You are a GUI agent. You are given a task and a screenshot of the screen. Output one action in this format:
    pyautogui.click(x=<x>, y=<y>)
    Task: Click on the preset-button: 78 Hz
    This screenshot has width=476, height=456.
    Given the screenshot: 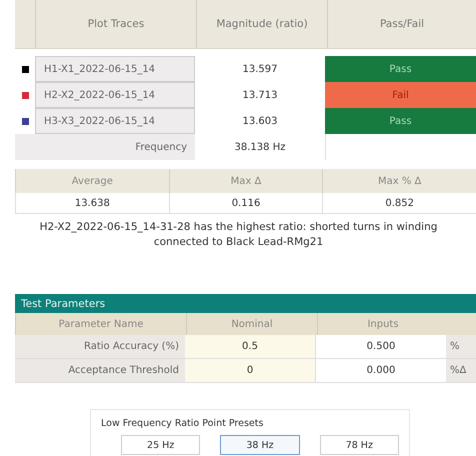 What is the action you would take?
    pyautogui.click(x=359, y=445)
    